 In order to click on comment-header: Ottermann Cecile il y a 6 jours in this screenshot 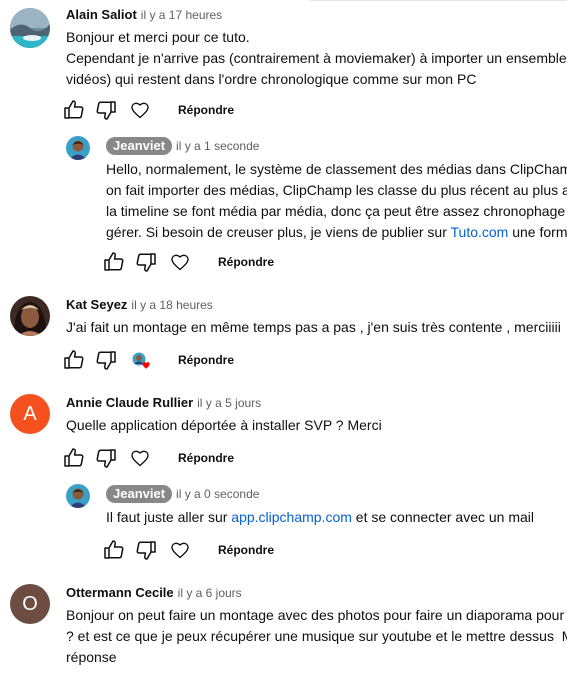, I will do `click(154, 593)`.